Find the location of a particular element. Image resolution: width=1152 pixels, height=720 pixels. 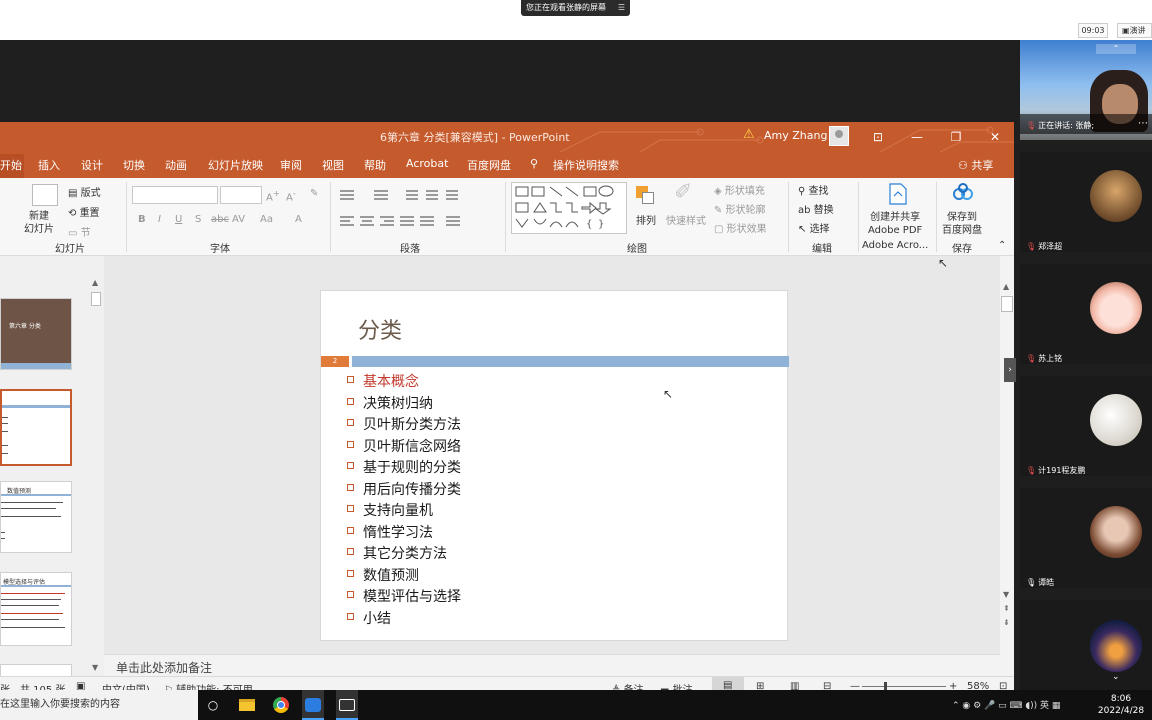

bullet-item: 决策树归纳 is located at coordinates (555, 402).